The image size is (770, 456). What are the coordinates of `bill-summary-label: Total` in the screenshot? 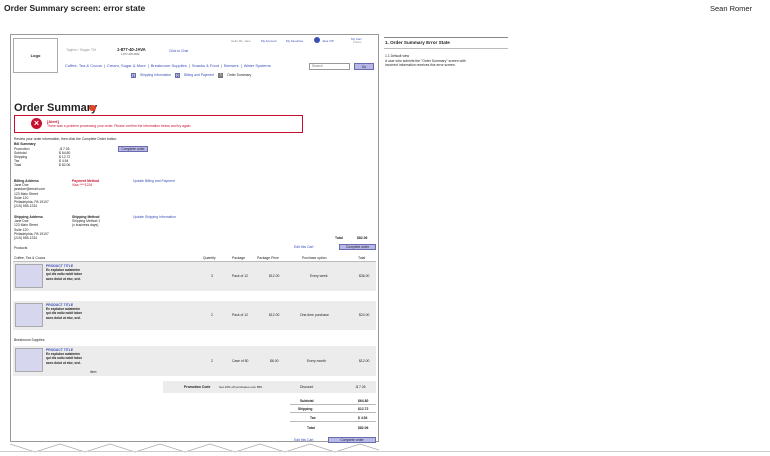 It's located at (18, 165).